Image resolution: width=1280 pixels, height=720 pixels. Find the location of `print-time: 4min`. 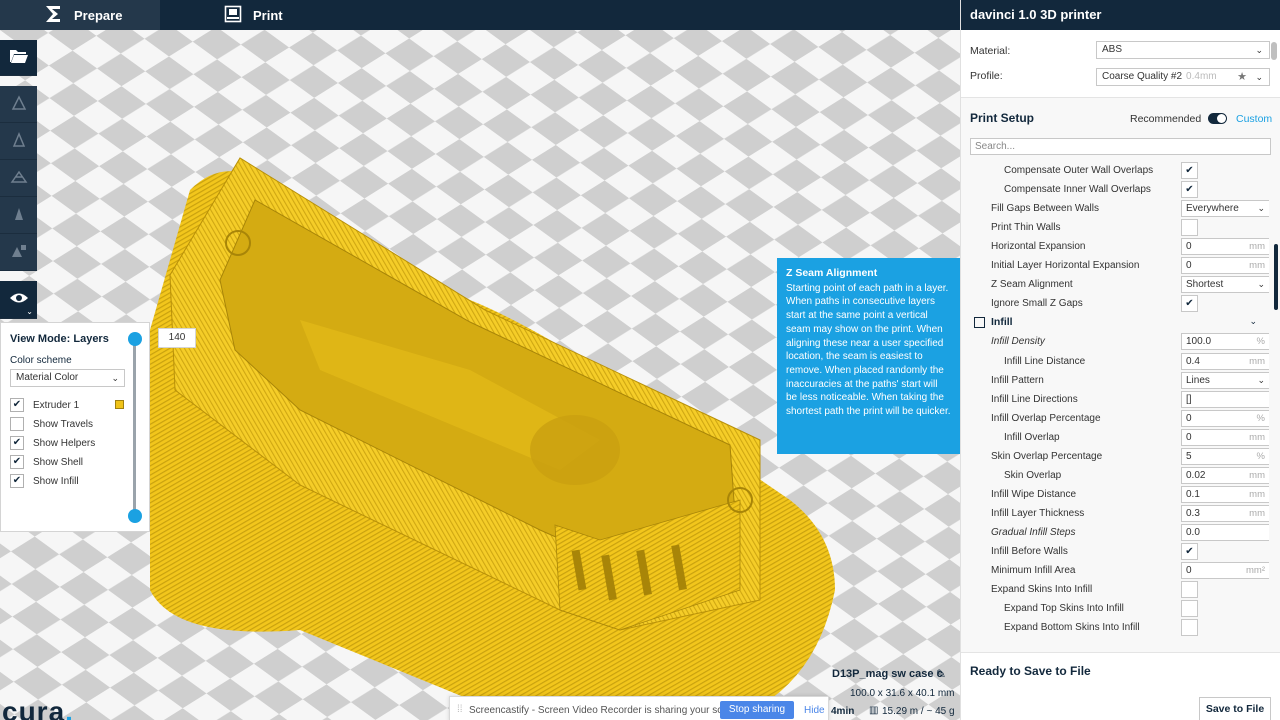

print-time: 4min is located at coordinates (843, 711).